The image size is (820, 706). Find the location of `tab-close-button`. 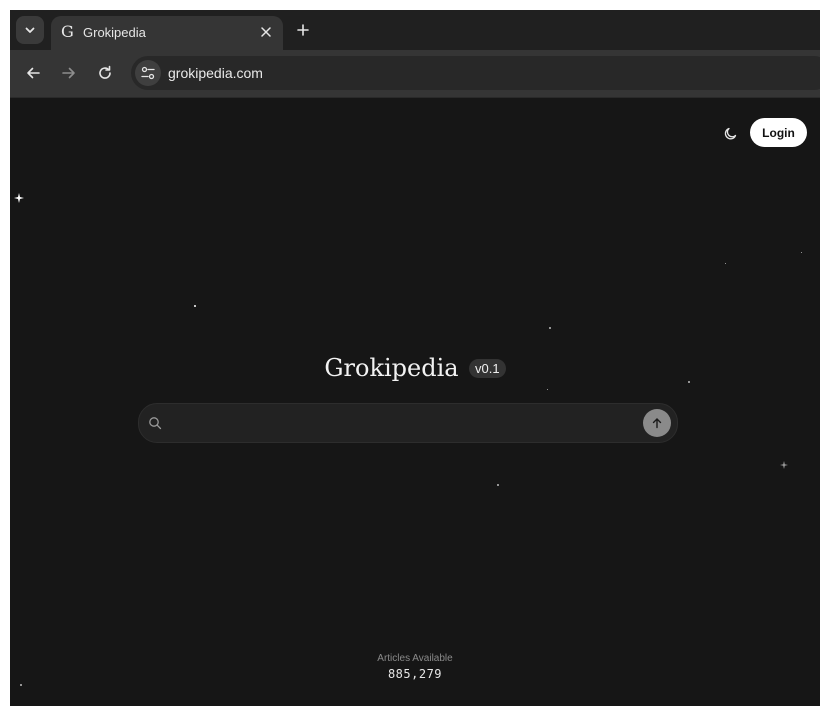

tab-close-button is located at coordinates (266, 32).